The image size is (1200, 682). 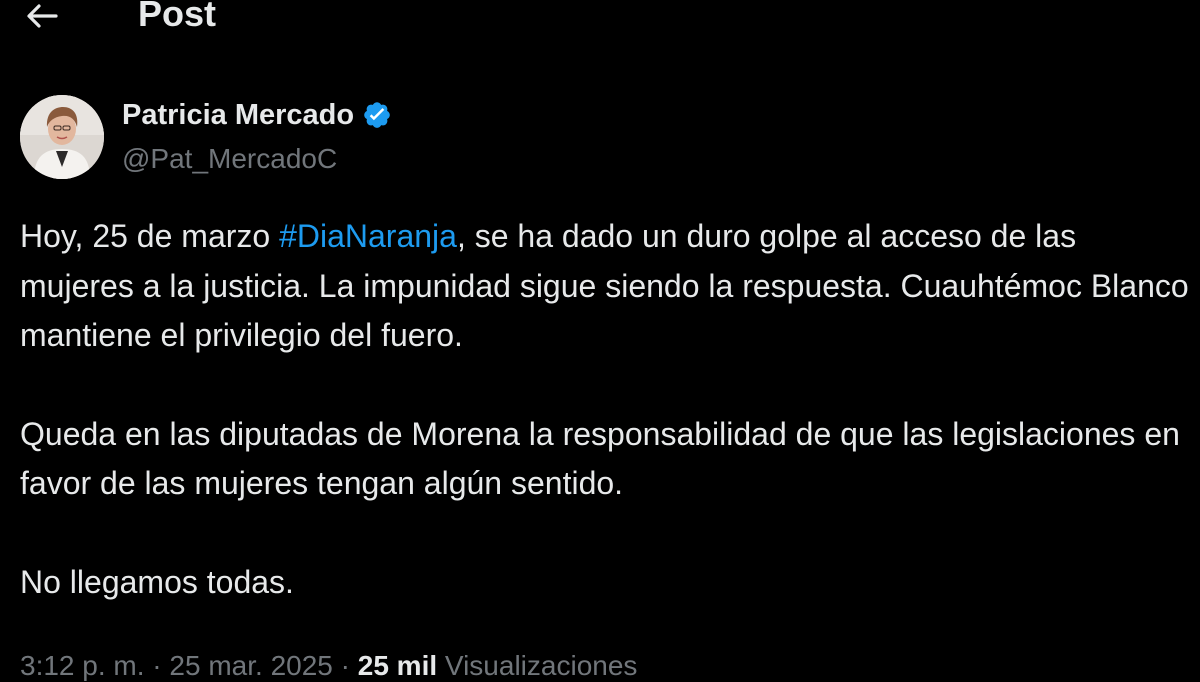 I want to click on hashtag-link: #DiaNaranja, so click(x=368, y=236).